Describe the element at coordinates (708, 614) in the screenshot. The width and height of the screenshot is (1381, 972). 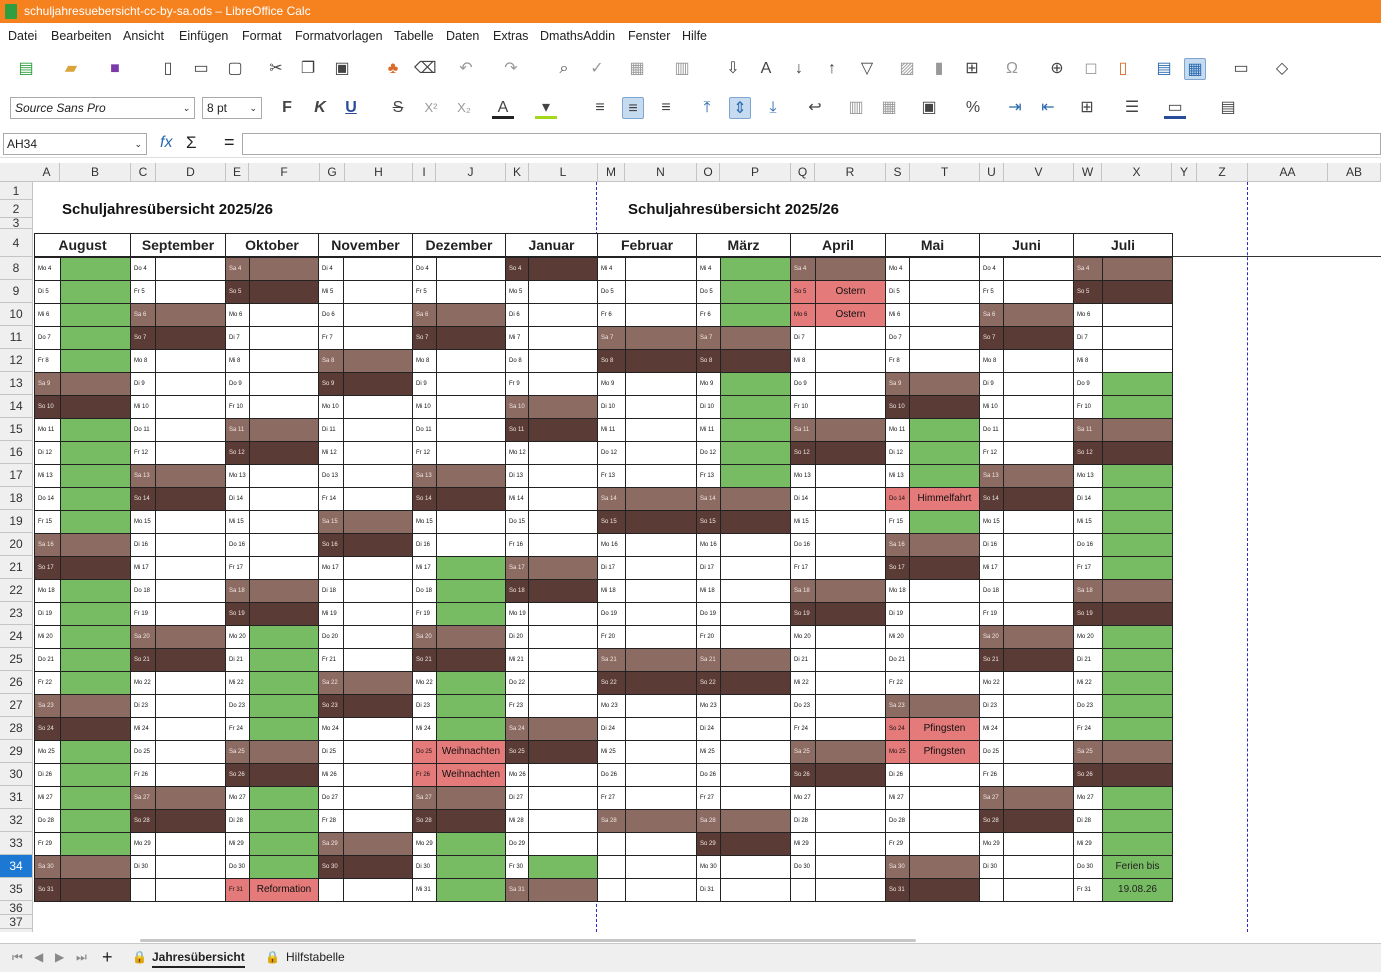
I see `day-cell: Do 19` at that location.